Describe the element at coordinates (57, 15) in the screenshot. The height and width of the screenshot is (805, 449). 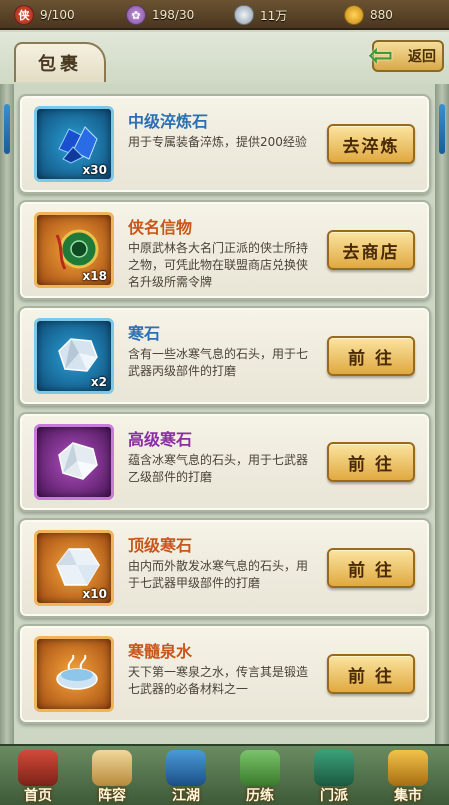
I see `stamina-value: 9/100` at that location.